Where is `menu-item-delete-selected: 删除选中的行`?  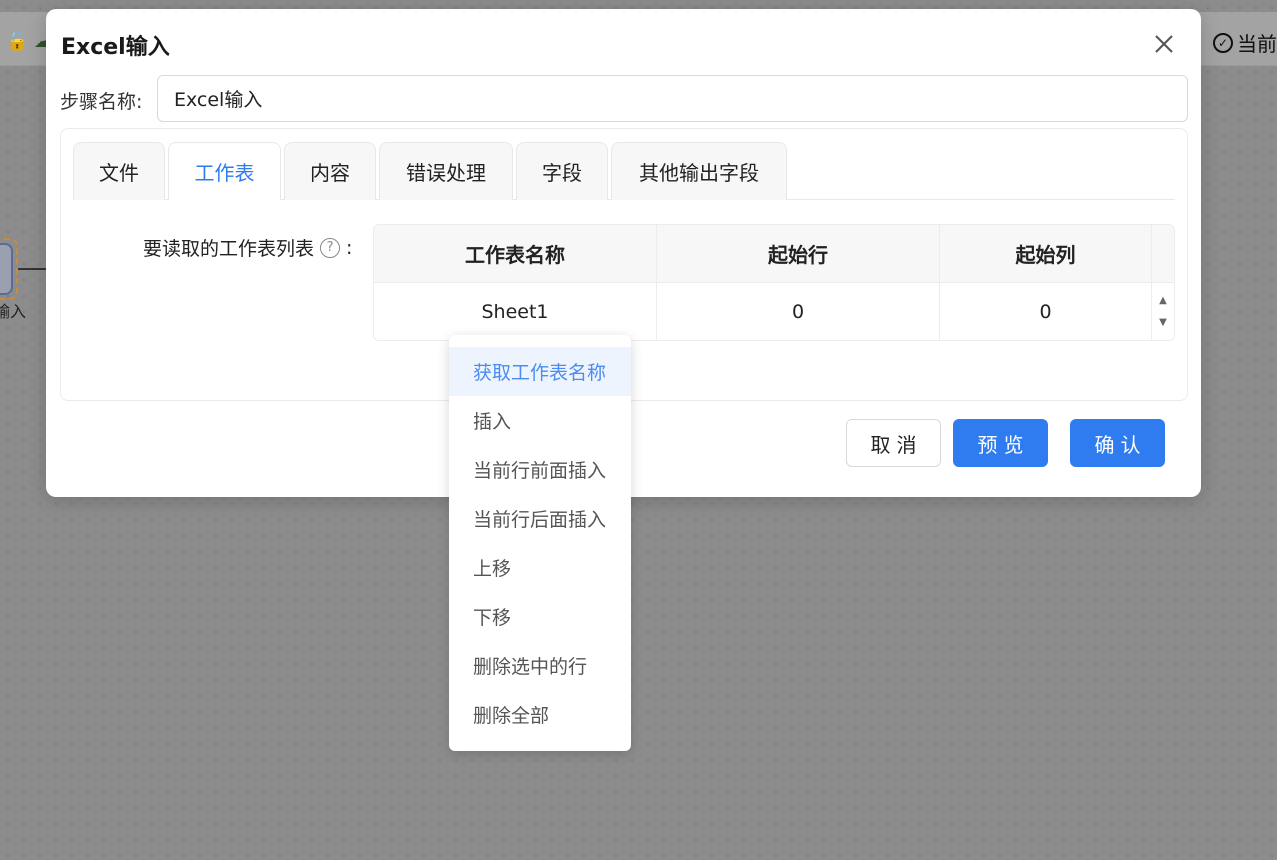 menu-item-delete-selected: 删除选中的行 is located at coordinates (540, 665).